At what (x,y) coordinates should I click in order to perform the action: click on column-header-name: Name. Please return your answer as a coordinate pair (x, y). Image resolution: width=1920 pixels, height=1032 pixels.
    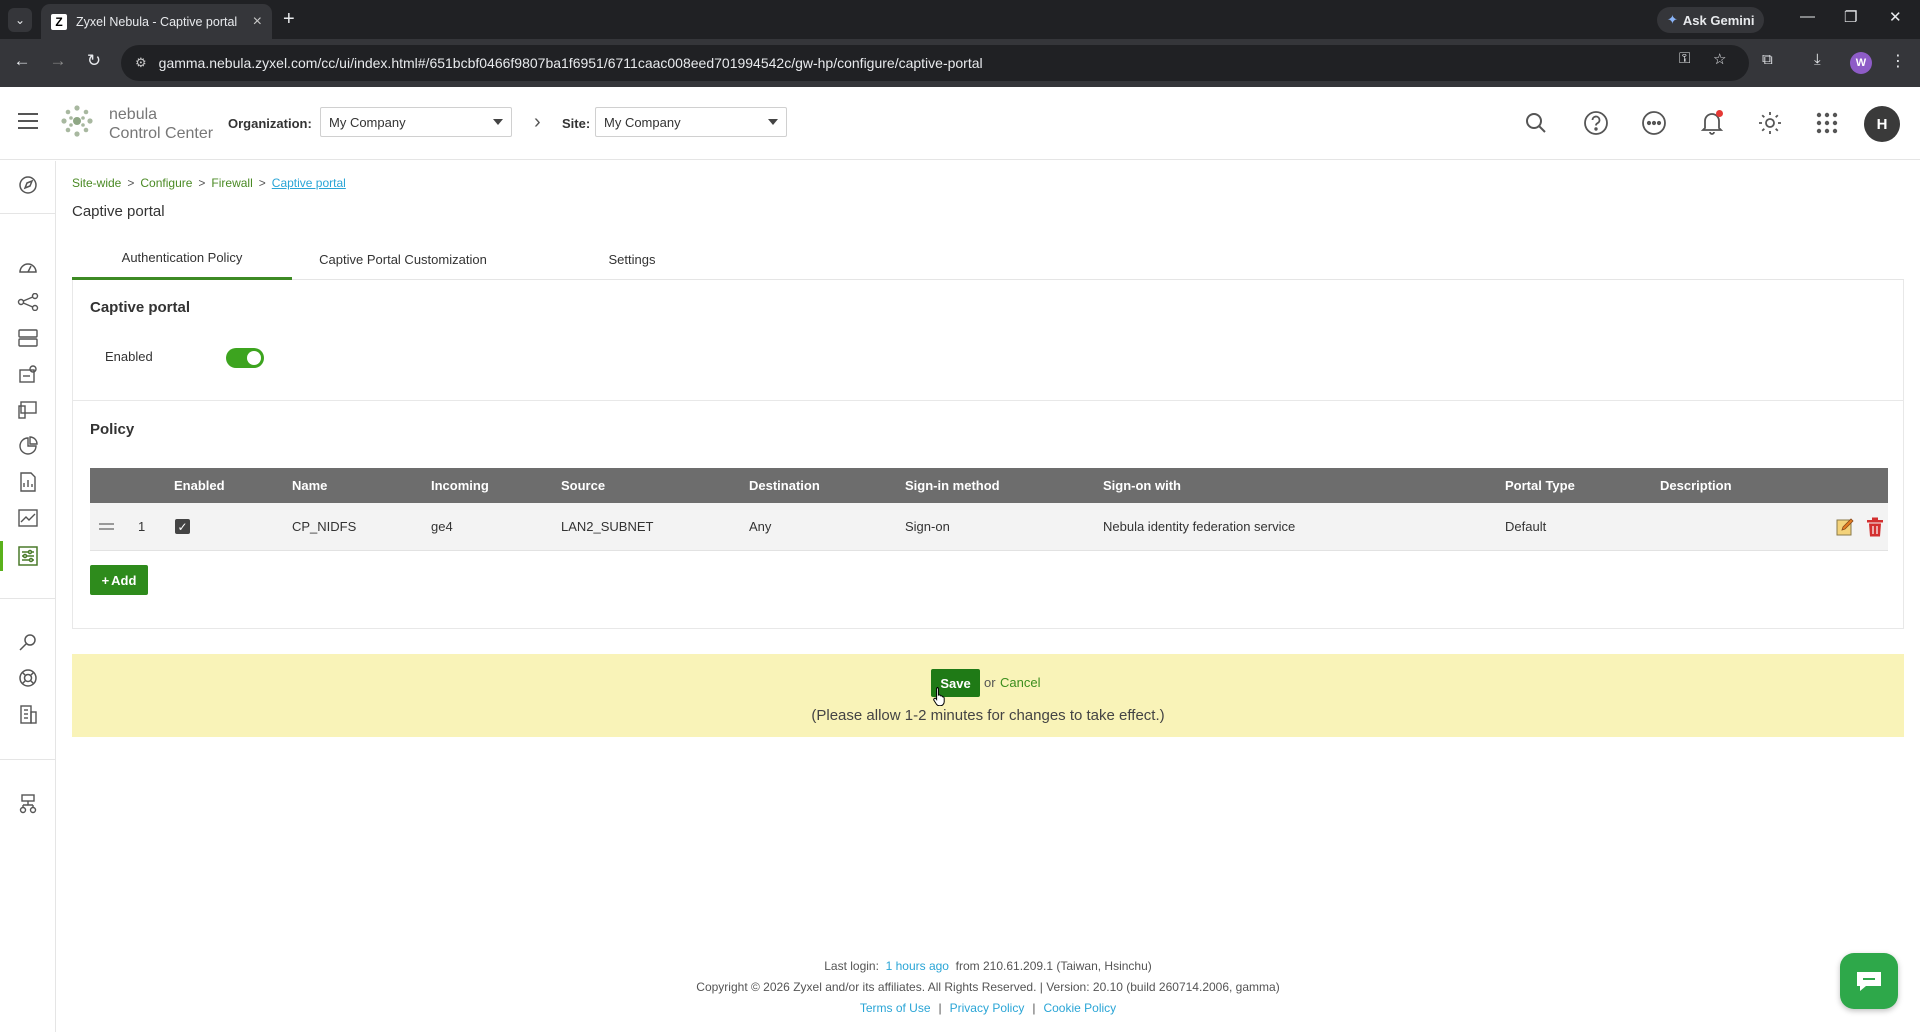
    Looking at the image, I should click on (310, 485).